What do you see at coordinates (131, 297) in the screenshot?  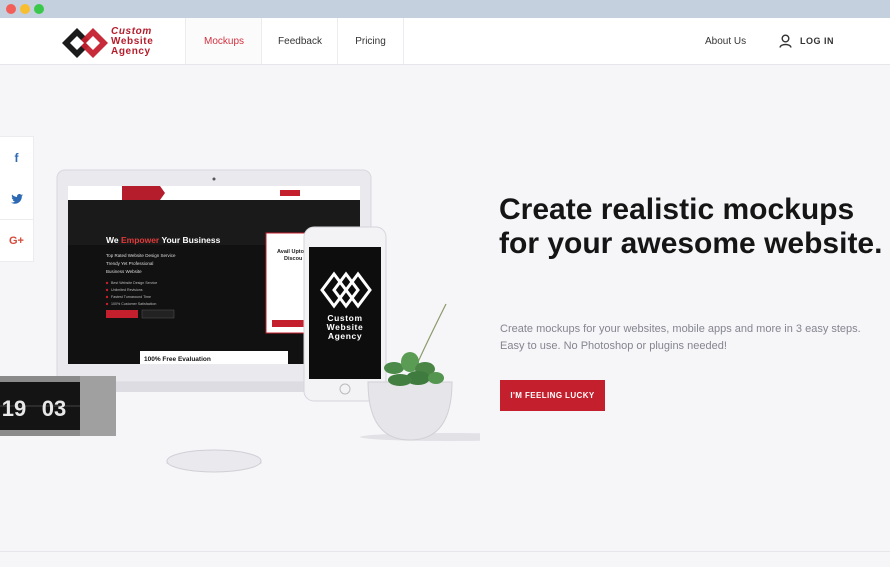 I see `site-feature: Fastest Turnaround Time` at bounding box center [131, 297].